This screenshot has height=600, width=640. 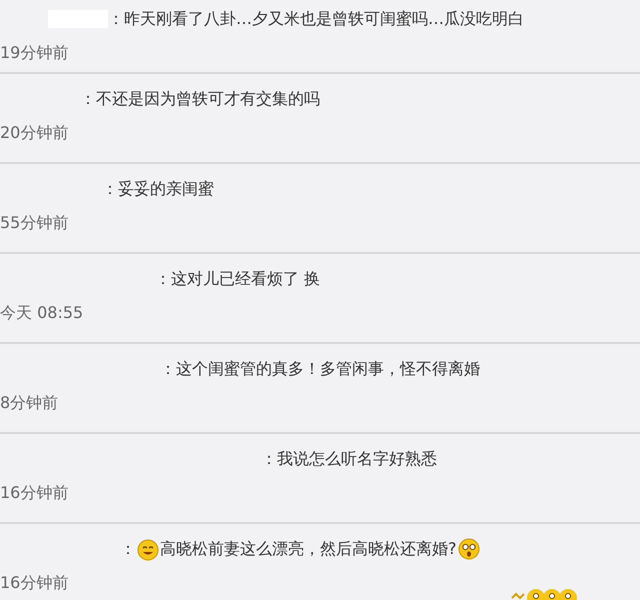 I want to click on timestamp: 今天 08:55, so click(x=42, y=313).